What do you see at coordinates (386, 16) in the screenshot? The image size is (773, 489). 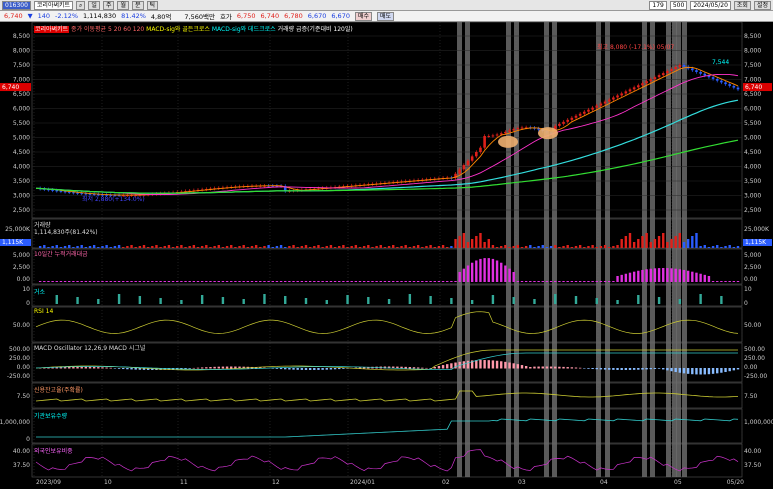 I see `sell-button: 매도` at bounding box center [386, 16].